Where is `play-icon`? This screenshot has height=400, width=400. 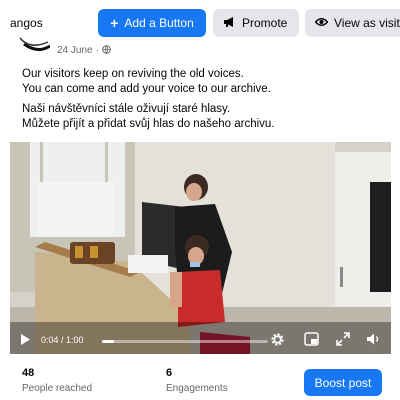
play-icon is located at coordinates (25, 341).